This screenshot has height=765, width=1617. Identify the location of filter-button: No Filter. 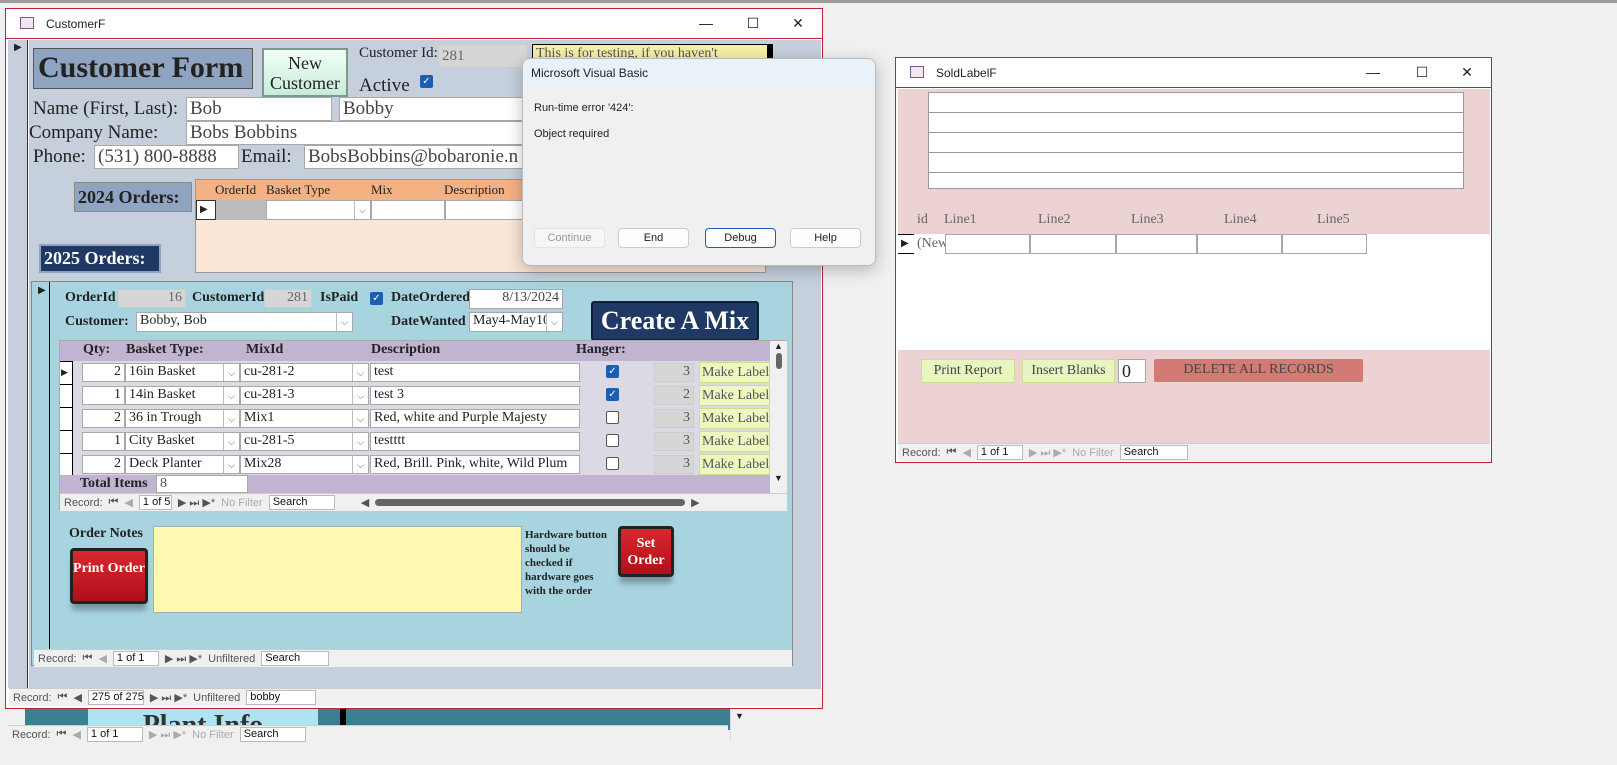
(213, 735).